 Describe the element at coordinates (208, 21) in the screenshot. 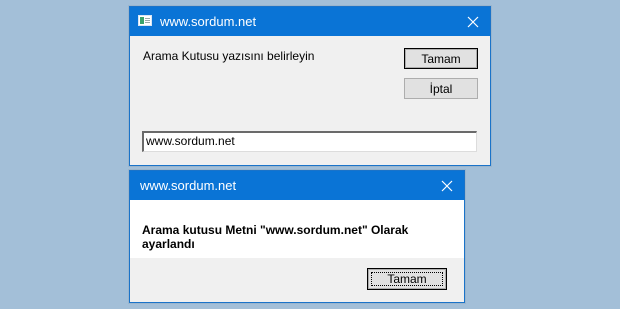

I see `input-dialog-title: www.sordum.net` at that location.